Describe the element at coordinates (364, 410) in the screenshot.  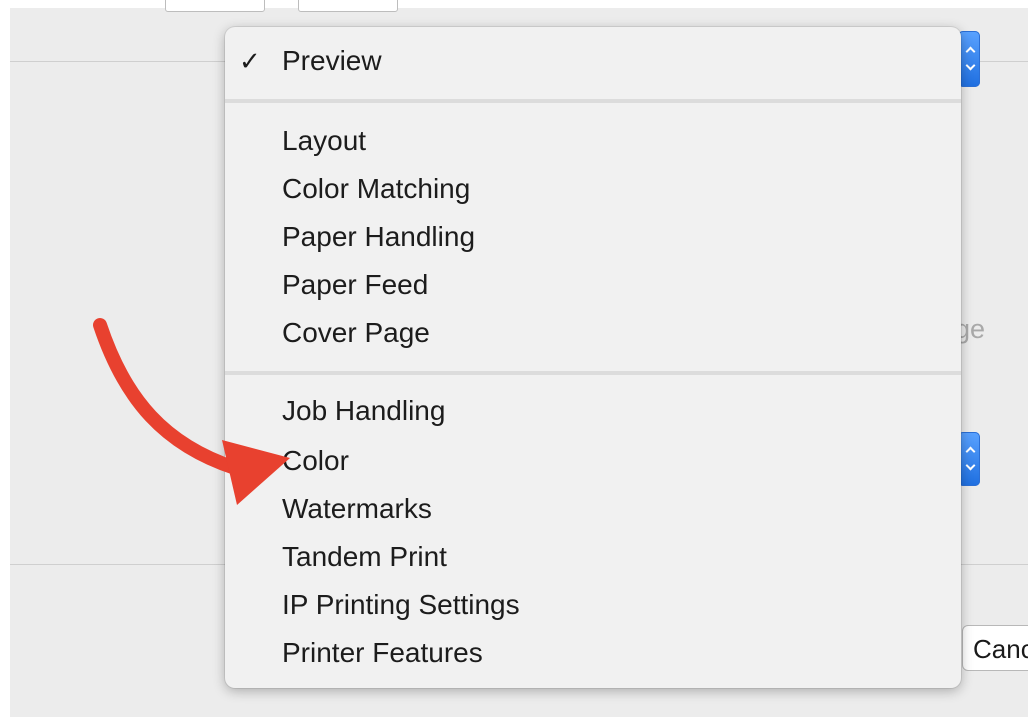
I see `menu-item-label: Job Handling` at that location.